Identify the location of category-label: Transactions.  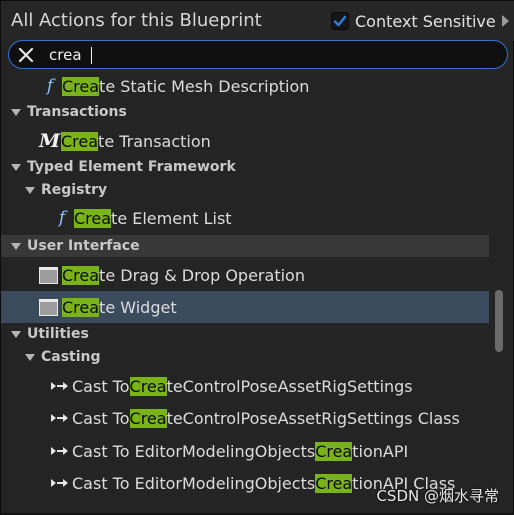
(77, 112).